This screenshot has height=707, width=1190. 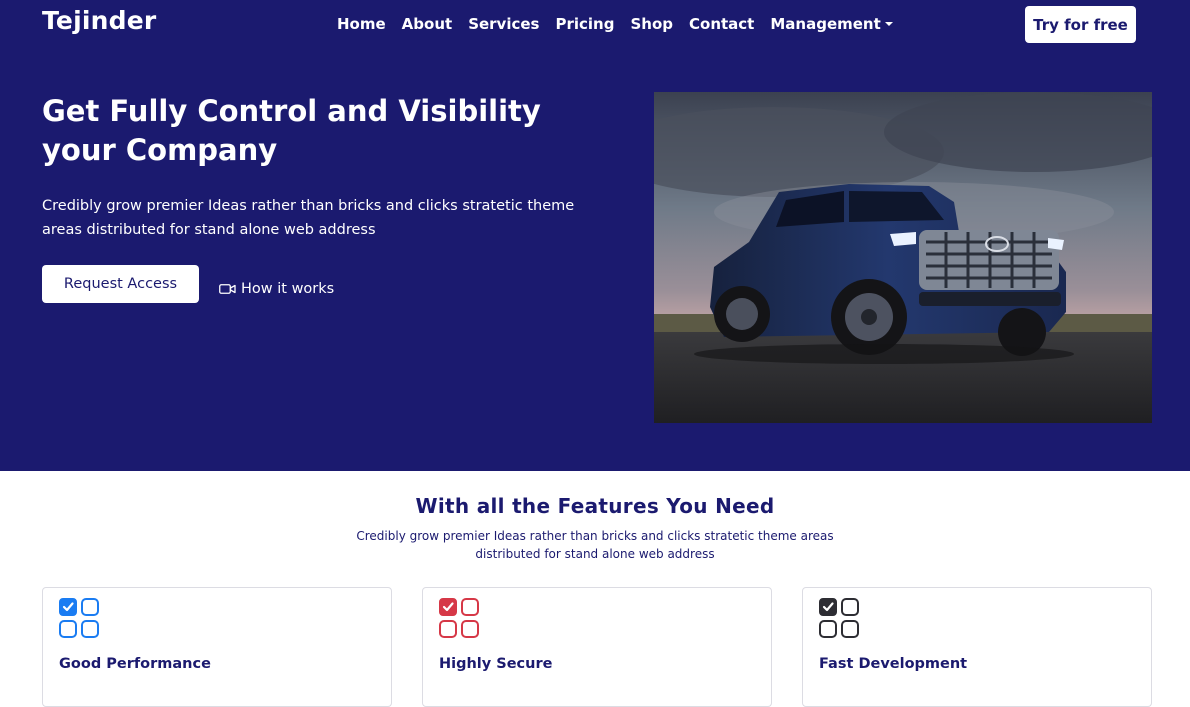 What do you see at coordinates (595, 506) in the screenshot?
I see `features-title: With all the Features You Need` at bounding box center [595, 506].